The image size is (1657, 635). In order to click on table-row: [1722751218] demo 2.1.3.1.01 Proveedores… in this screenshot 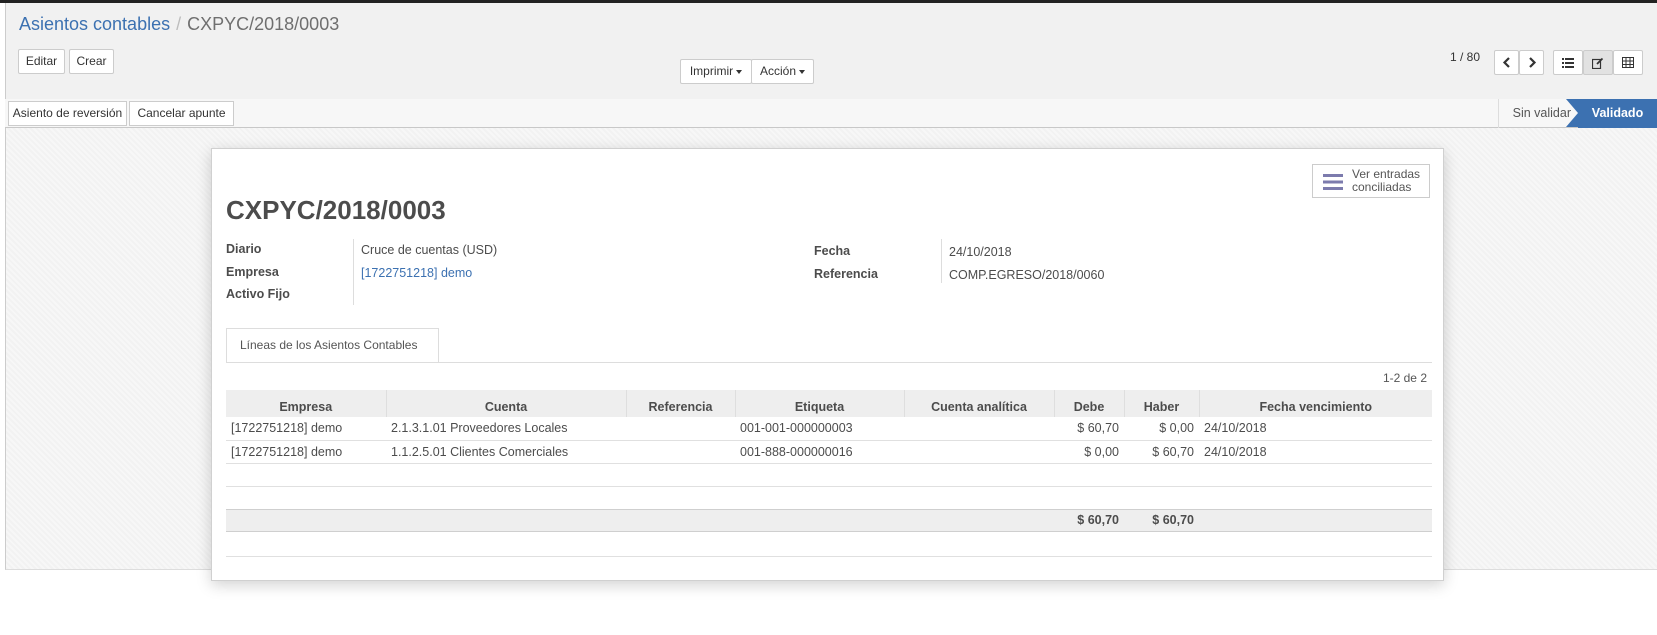, I will do `click(829, 429)`.